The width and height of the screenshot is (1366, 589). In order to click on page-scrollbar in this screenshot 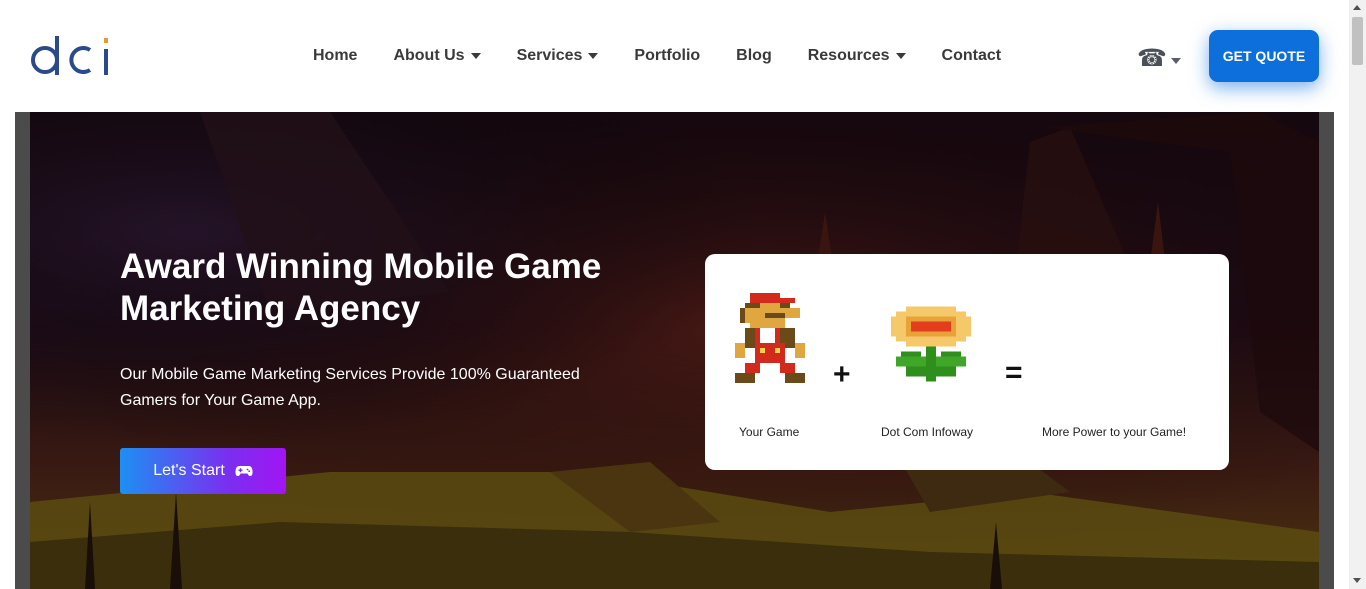, I will do `click(1357, 294)`.